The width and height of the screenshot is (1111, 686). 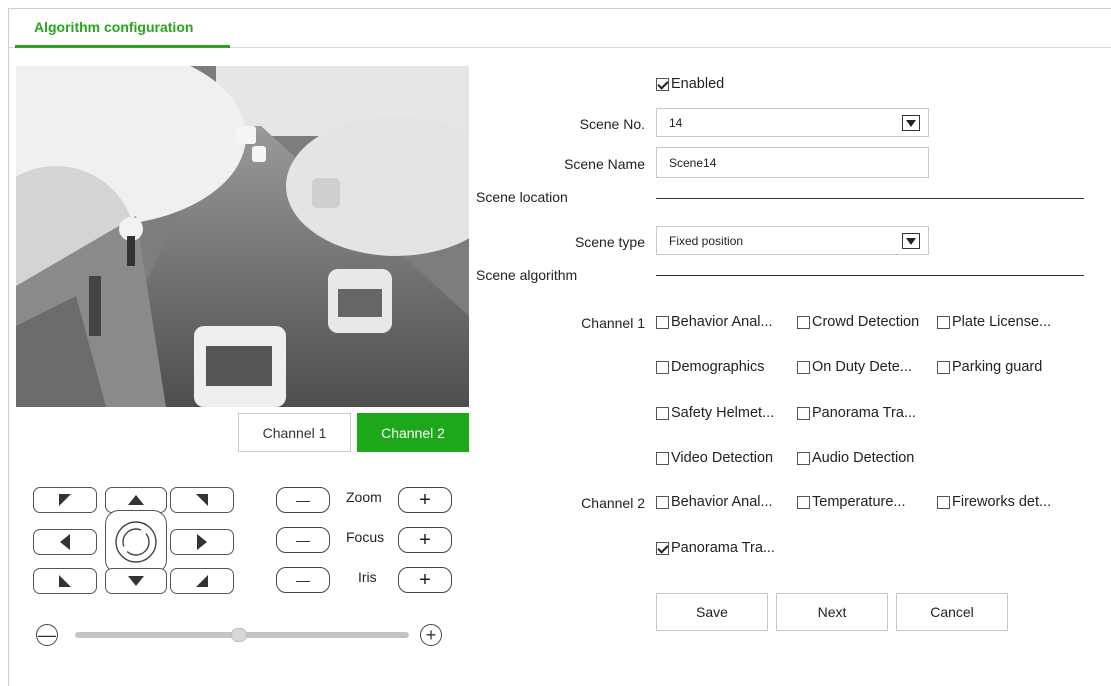 What do you see at coordinates (609, 242) in the screenshot?
I see `scene-type-label: Scene type` at bounding box center [609, 242].